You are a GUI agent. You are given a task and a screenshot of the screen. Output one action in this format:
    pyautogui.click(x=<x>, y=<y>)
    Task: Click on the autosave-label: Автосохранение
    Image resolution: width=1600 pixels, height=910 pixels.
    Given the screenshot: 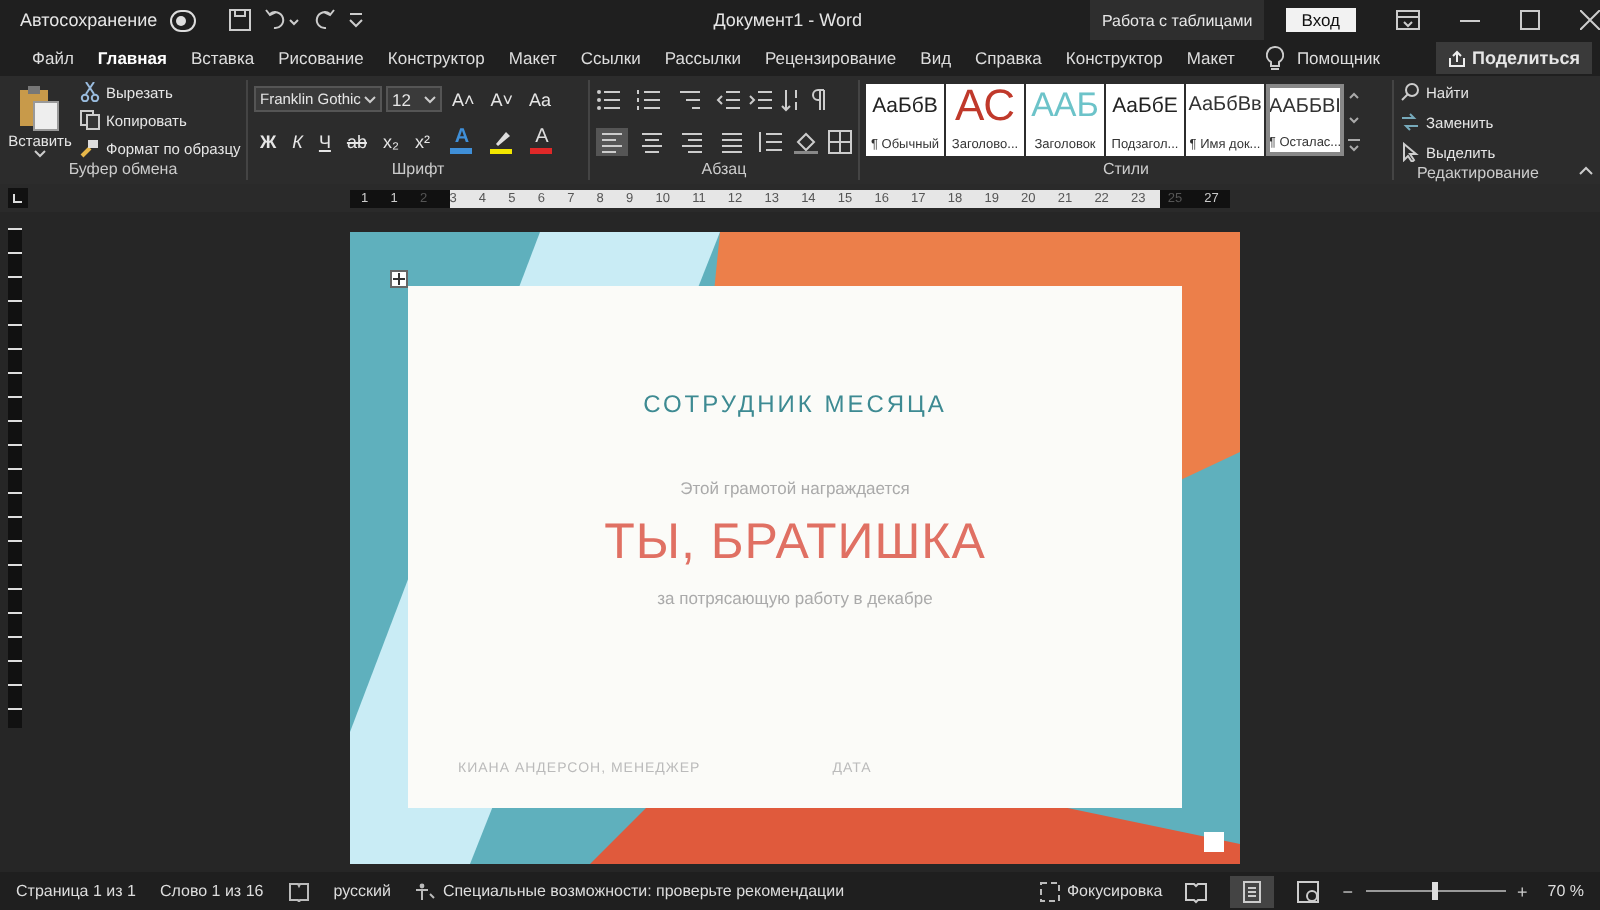 What is the action you would take?
    pyautogui.click(x=89, y=20)
    